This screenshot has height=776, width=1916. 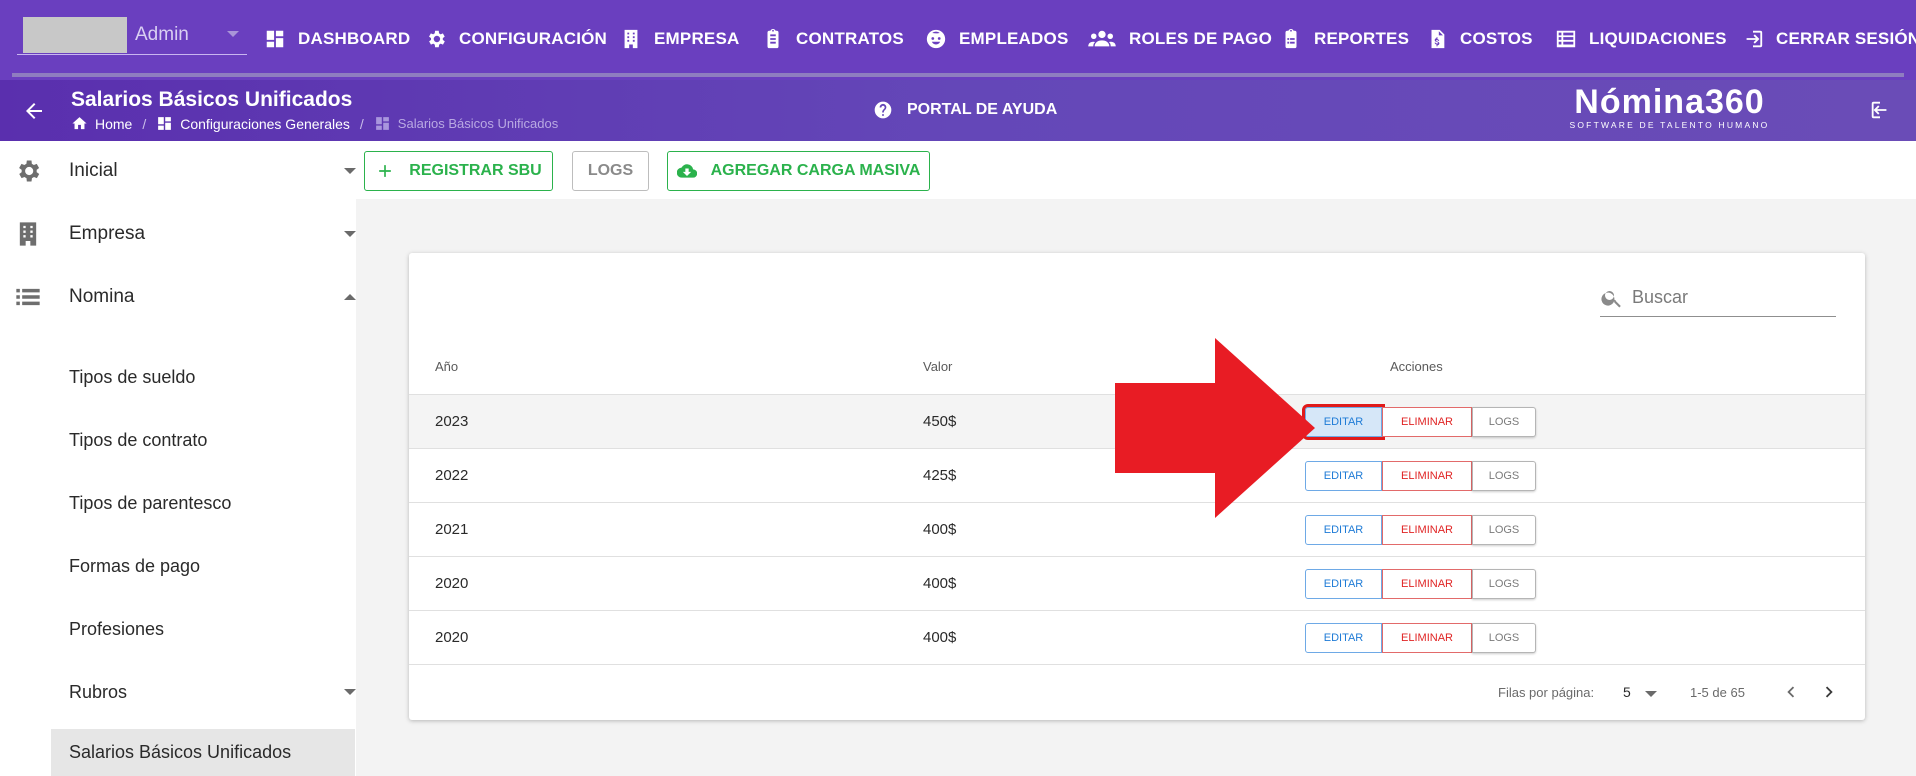 I want to click on sidebar-item-salarios-basicos: Salarios Básicos Unificados, so click(x=203, y=752).